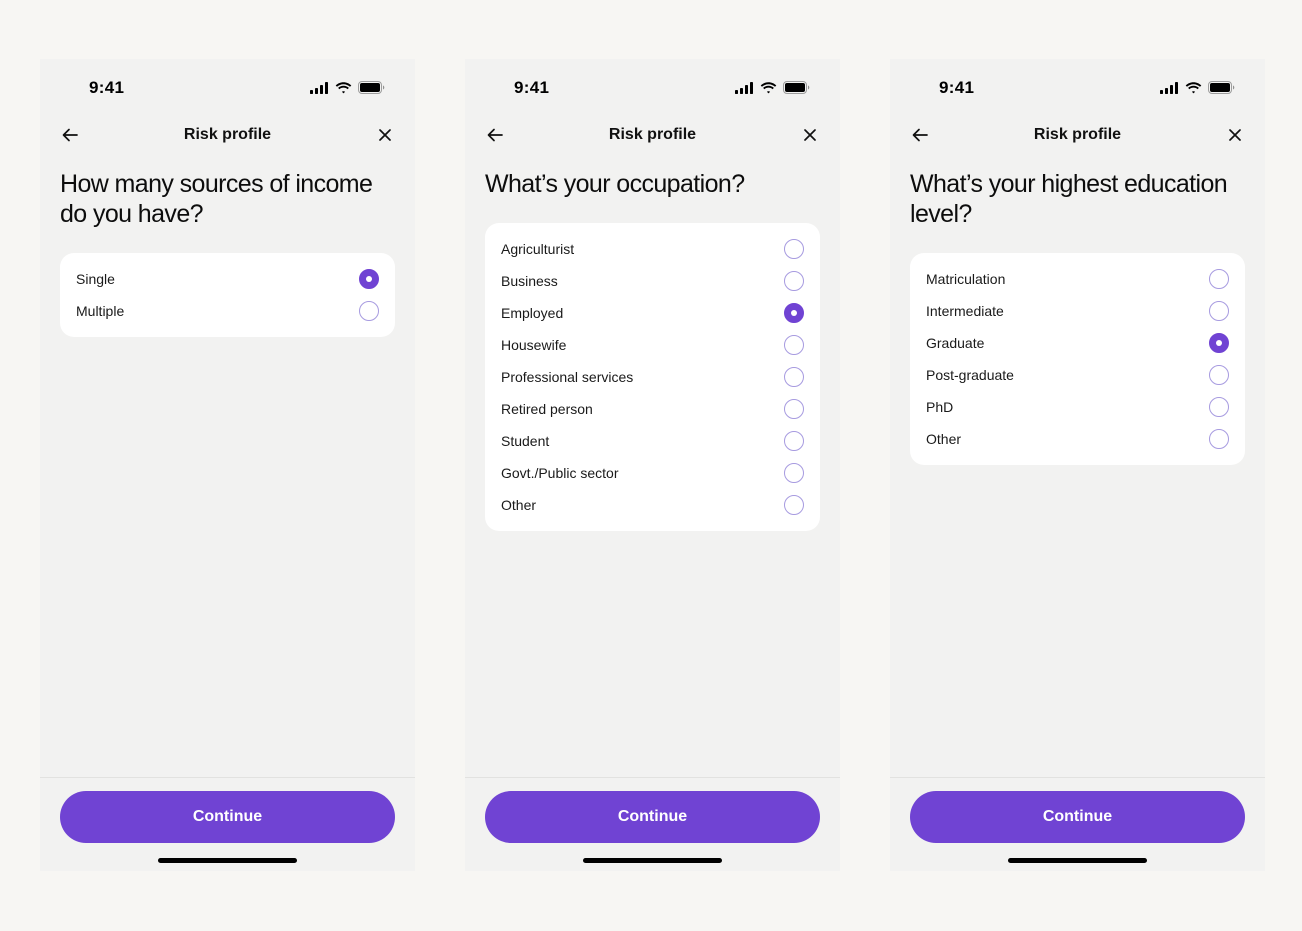 The width and height of the screenshot is (1302, 931). I want to click on option-matriculation: Matriculation, so click(1077, 279).